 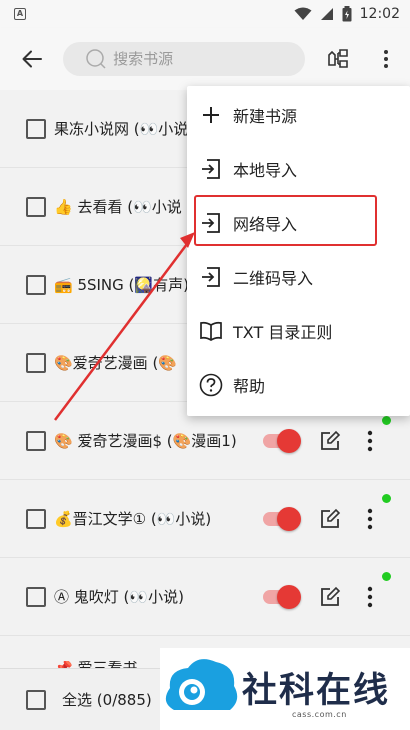 What do you see at coordinates (326, 14) in the screenshot?
I see `signal-icon` at bounding box center [326, 14].